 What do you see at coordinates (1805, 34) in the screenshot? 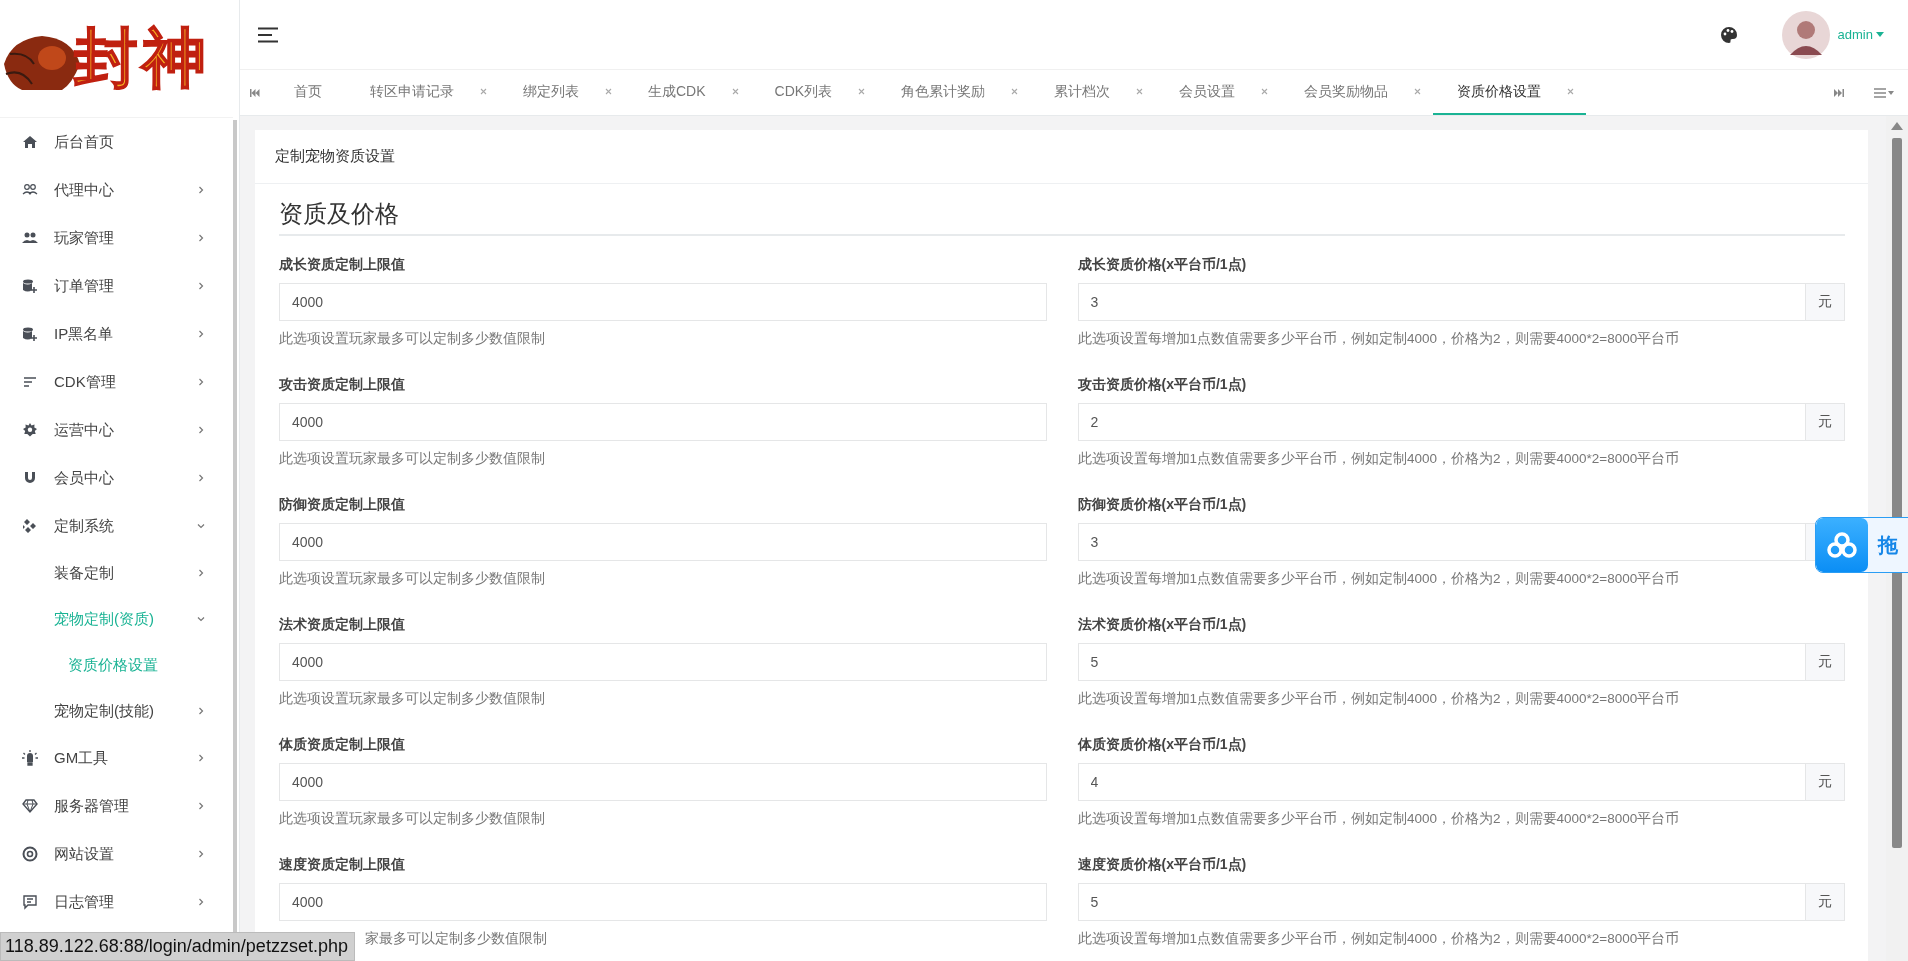
I see `avatar` at bounding box center [1805, 34].